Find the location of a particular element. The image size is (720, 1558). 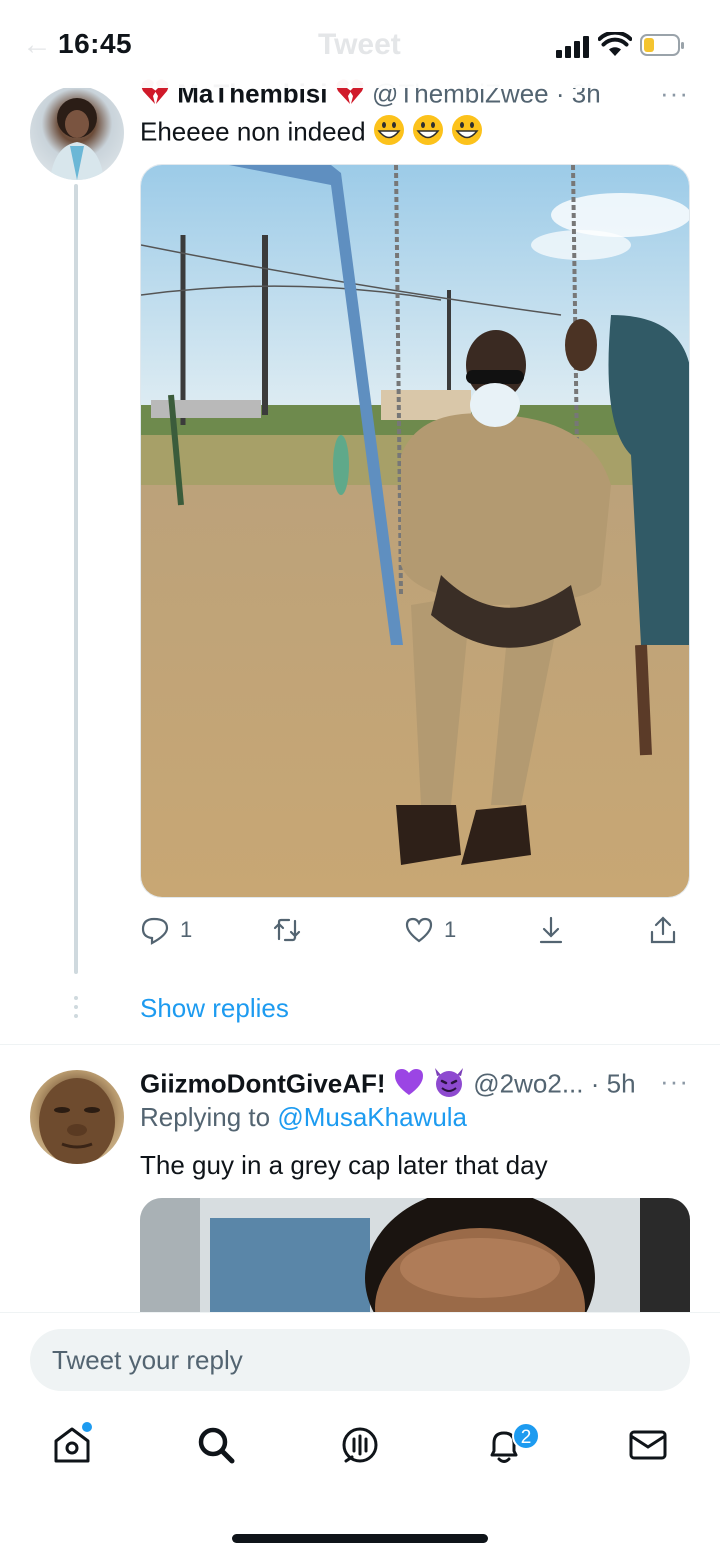

tweet-time: · 5h is located at coordinates (613, 1083).